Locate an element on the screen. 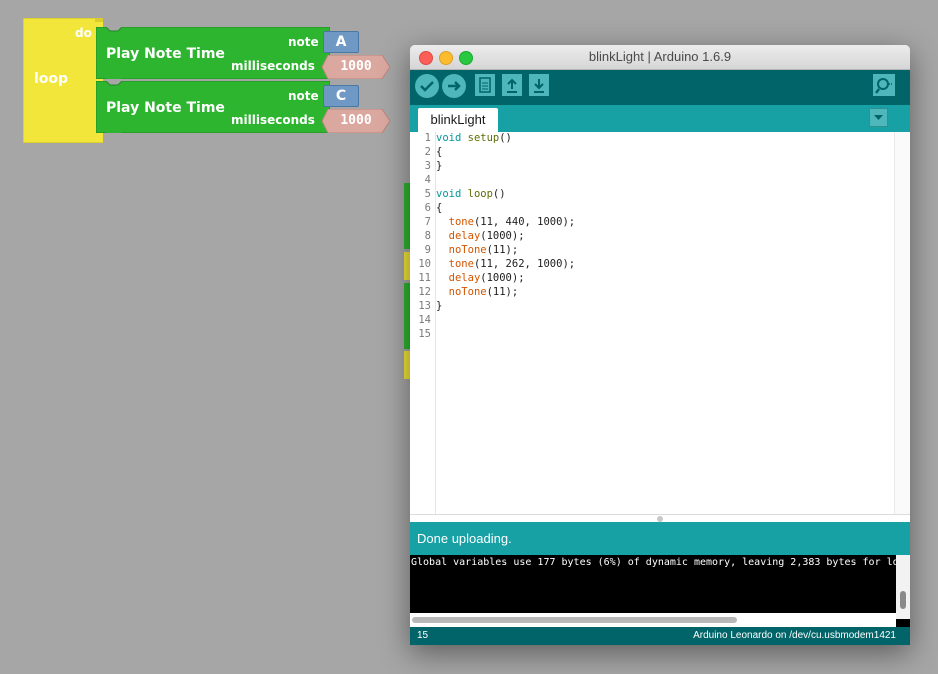  window-title: blinkLight | Arduino 1.6.9 is located at coordinates (660, 56).